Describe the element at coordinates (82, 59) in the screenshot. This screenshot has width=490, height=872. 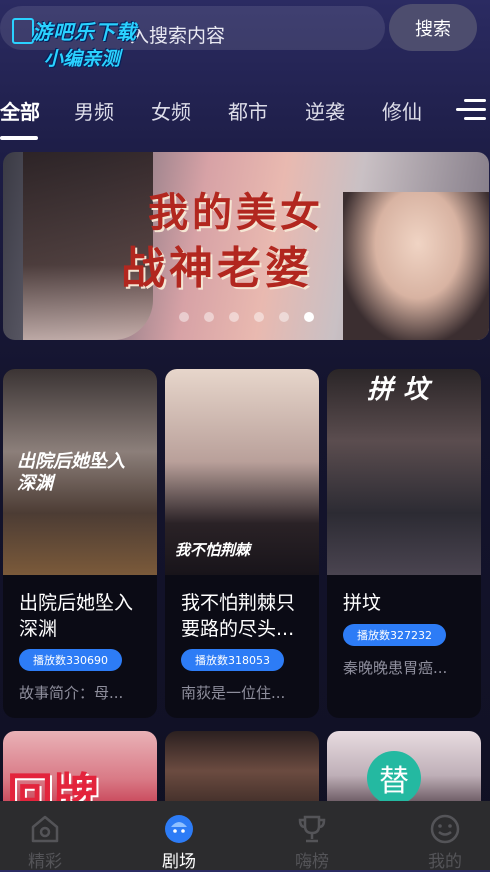
I see `watermark-line2: 小编亲测` at that location.